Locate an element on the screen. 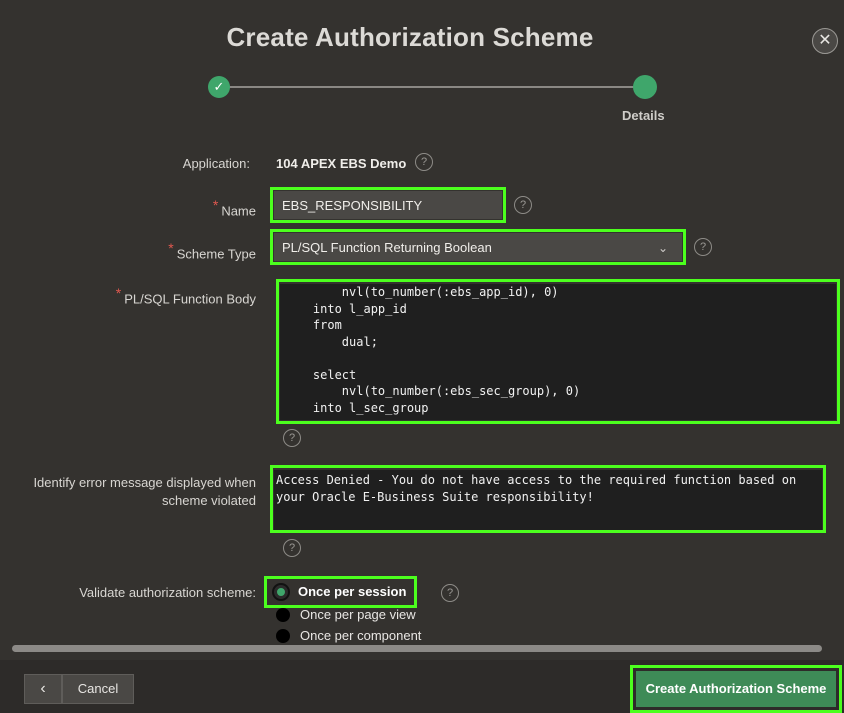 The image size is (844, 713). create-button-highlight-box is located at coordinates (736, 689).